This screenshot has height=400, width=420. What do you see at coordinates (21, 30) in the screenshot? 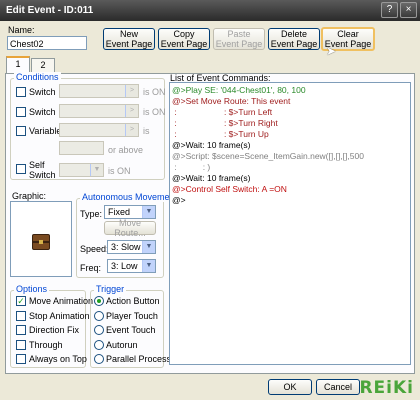
I see `name-label: Name:` at bounding box center [21, 30].